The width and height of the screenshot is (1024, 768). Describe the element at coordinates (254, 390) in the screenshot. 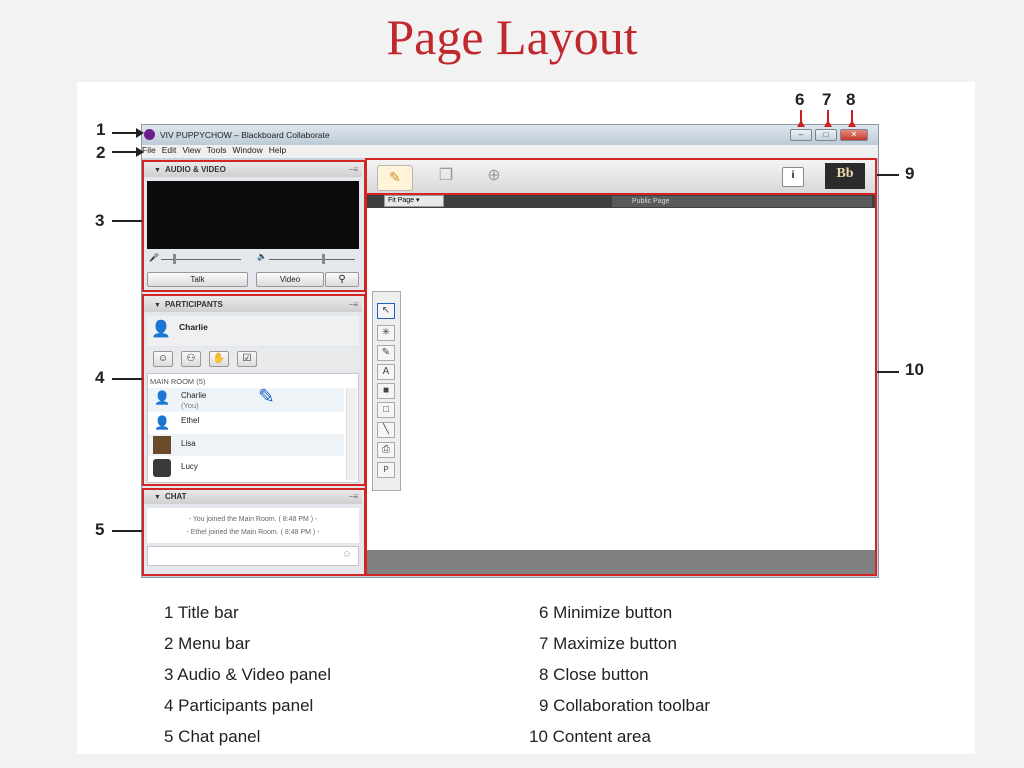

I see `participants-highlight` at that location.